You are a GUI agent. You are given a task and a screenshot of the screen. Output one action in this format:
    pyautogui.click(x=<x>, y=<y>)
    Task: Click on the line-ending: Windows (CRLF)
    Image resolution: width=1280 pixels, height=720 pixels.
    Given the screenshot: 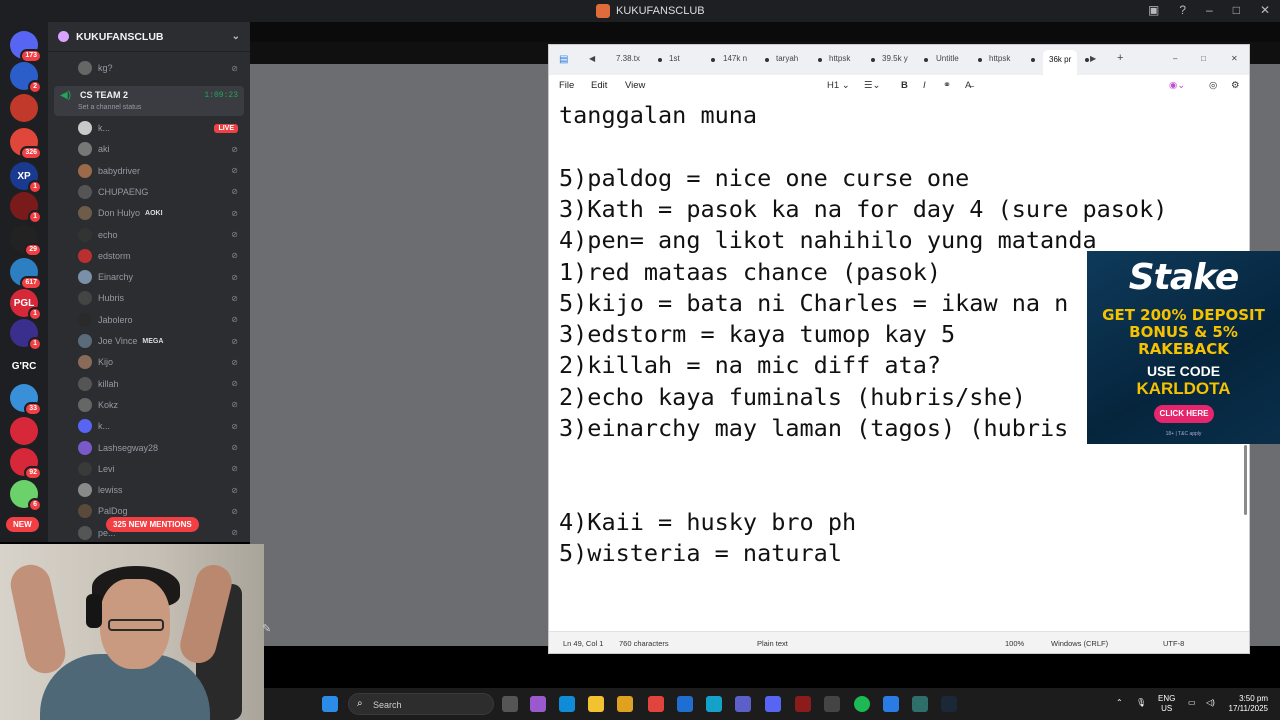 What is the action you would take?
    pyautogui.click(x=1079, y=643)
    